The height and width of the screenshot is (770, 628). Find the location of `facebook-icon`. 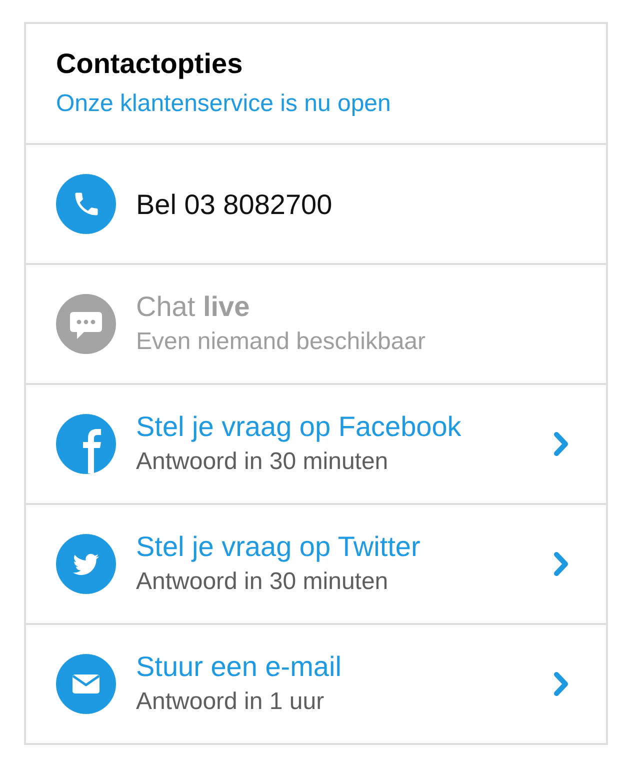

facebook-icon is located at coordinates (86, 444).